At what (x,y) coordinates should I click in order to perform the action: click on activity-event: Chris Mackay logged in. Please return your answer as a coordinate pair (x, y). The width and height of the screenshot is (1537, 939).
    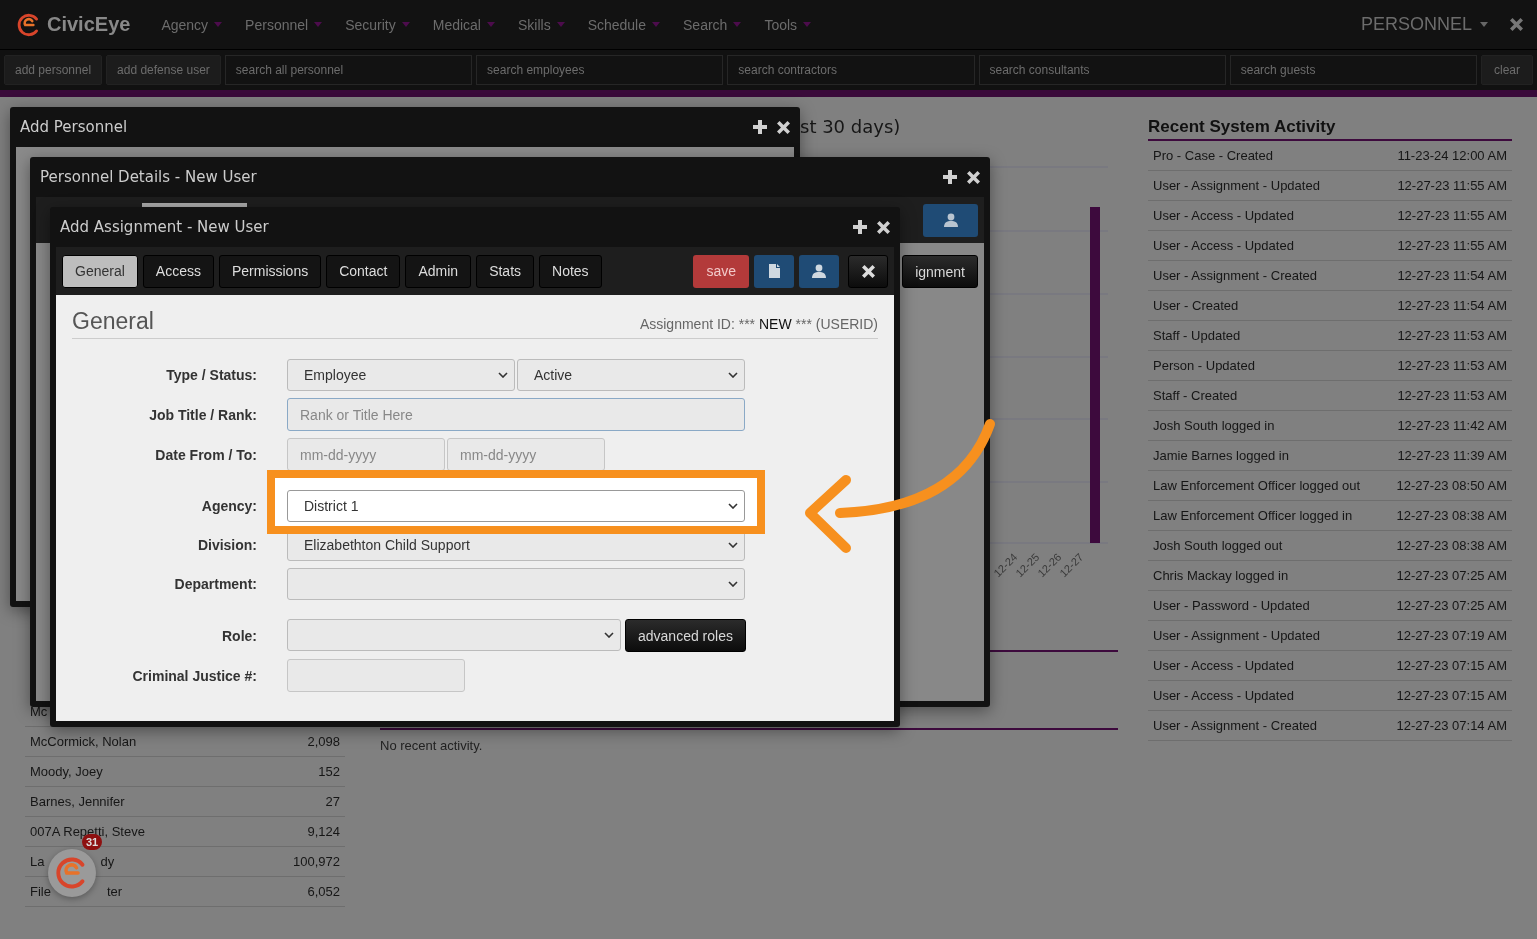
    Looking at the image, I should click on (1221, 575).